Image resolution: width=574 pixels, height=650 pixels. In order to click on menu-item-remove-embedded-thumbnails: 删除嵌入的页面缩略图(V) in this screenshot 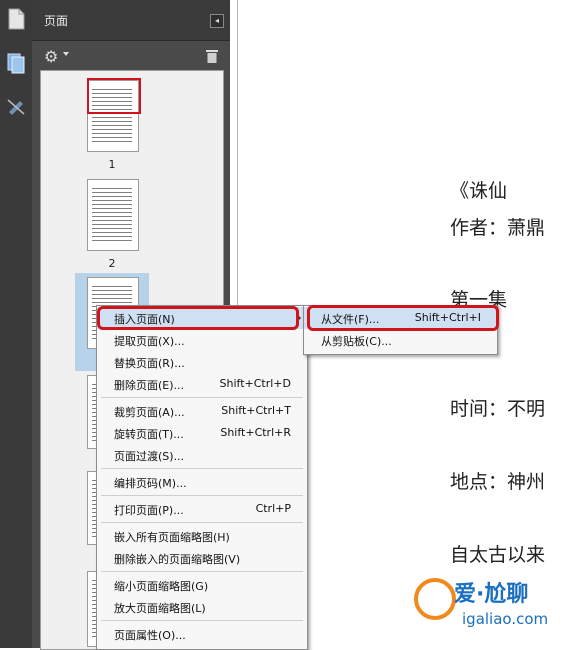, I will do `click(202, 558)`.